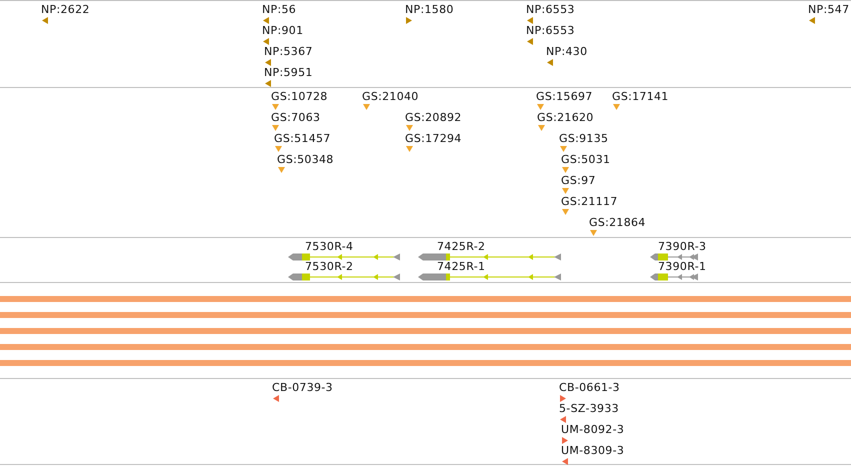 The height and width of the screenshot is (466, 851). I want to click on transcript-label: 7425R-2, so click(461, 246).